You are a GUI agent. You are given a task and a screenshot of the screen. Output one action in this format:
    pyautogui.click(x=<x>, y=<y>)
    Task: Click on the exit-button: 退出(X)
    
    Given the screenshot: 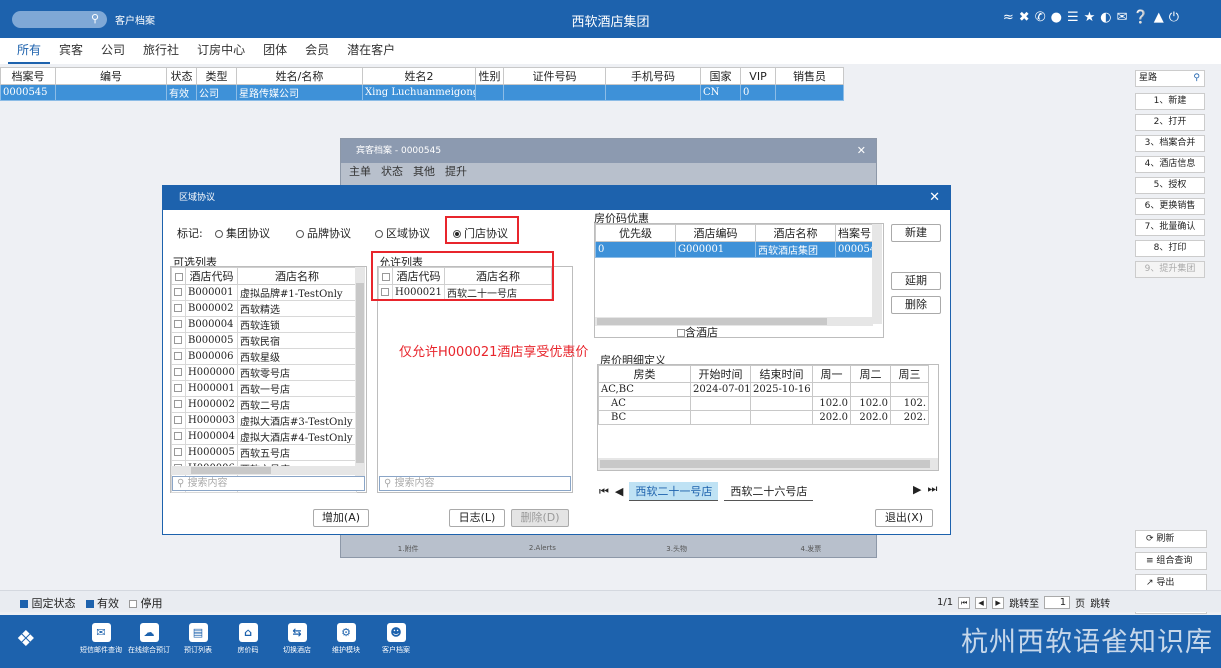 What is the action you would take?
    pyautogui.click(x=904, y=518)
    